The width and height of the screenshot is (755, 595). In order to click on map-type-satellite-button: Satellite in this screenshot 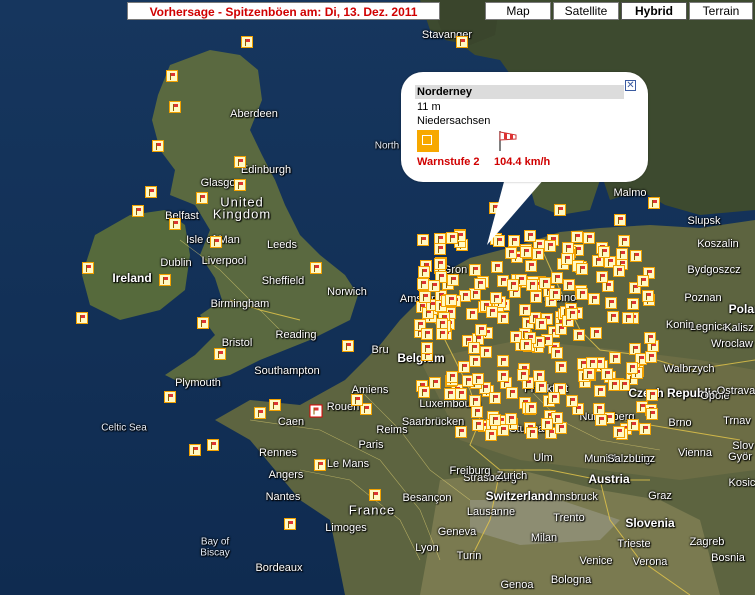, I will do `click(586, 11)`.